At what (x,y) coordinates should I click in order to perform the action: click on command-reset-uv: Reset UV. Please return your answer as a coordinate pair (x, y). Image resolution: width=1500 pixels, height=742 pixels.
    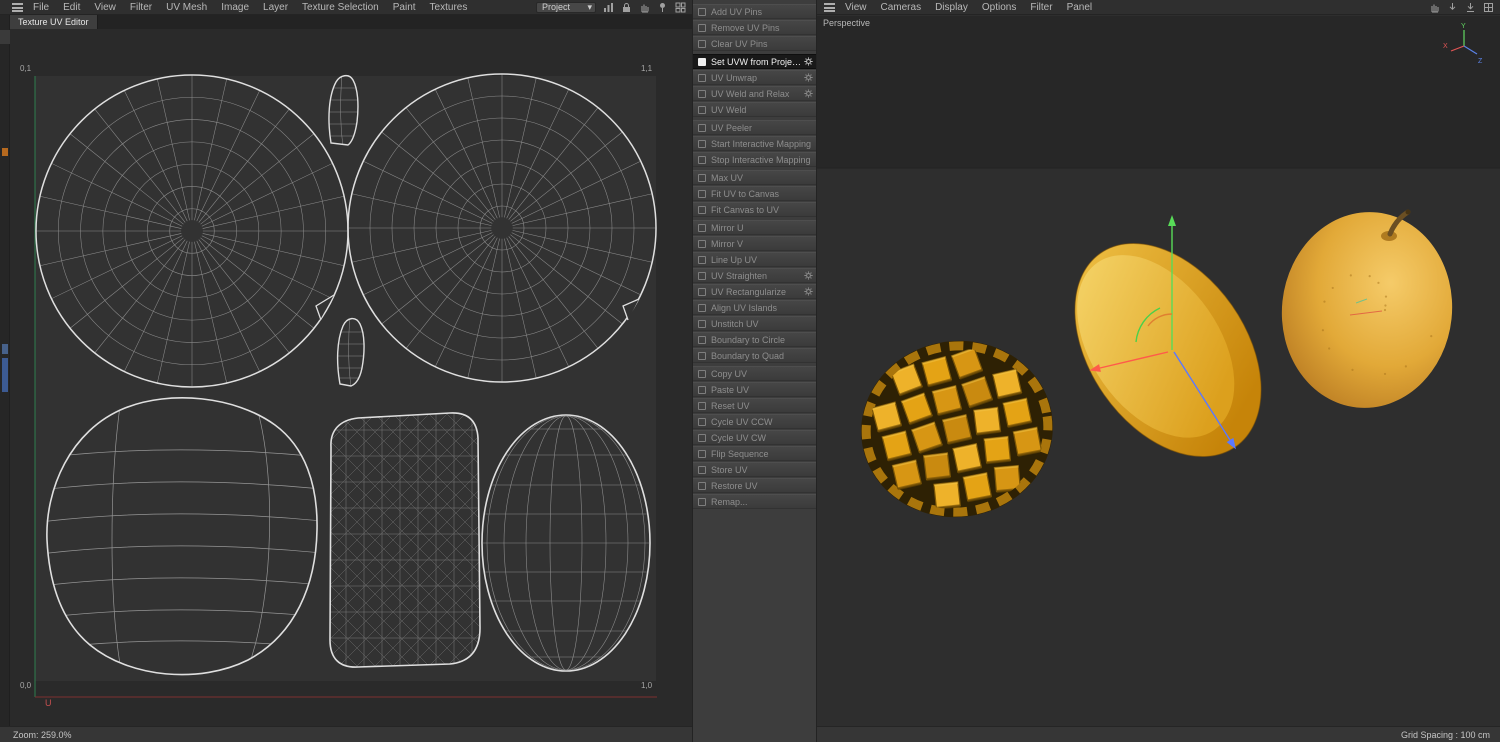
    Looking at the image, I should click on (754, 405).